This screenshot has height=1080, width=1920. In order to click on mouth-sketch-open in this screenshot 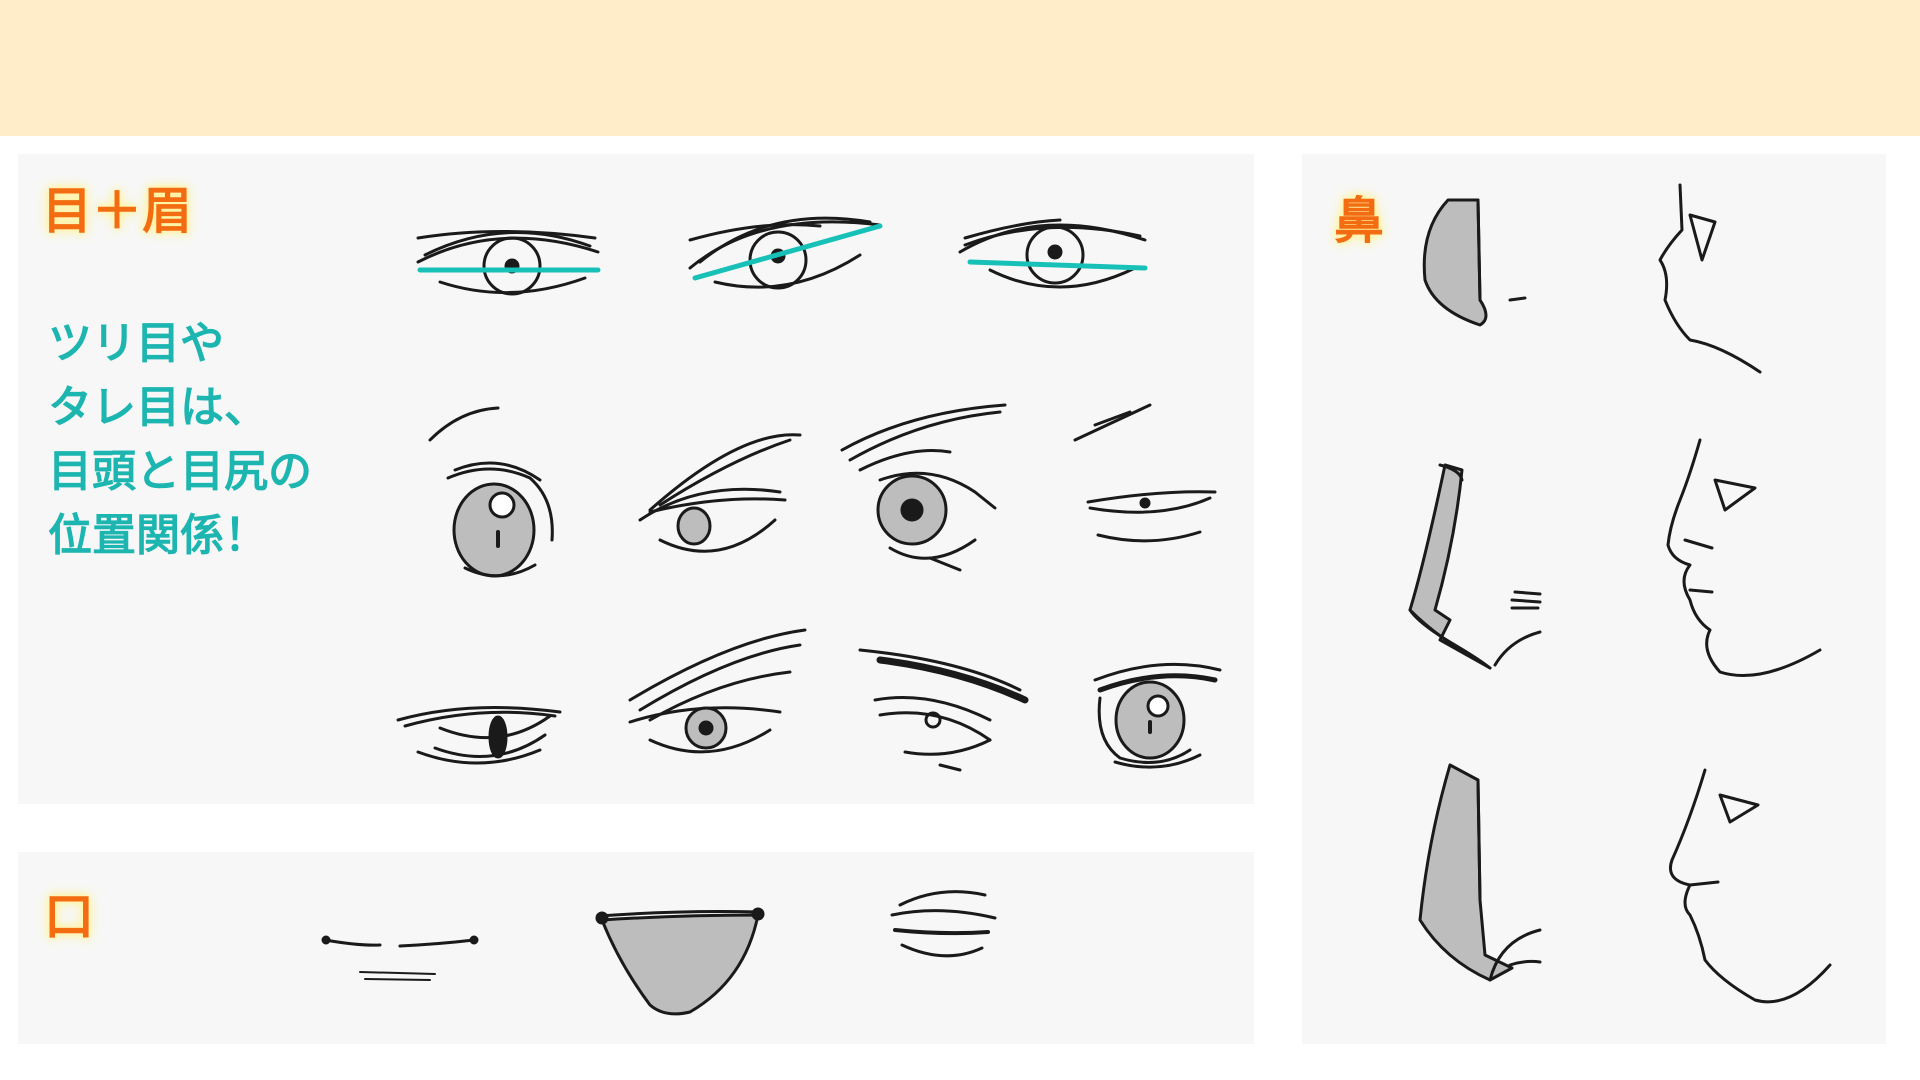, I will do `click(680, 961)`.